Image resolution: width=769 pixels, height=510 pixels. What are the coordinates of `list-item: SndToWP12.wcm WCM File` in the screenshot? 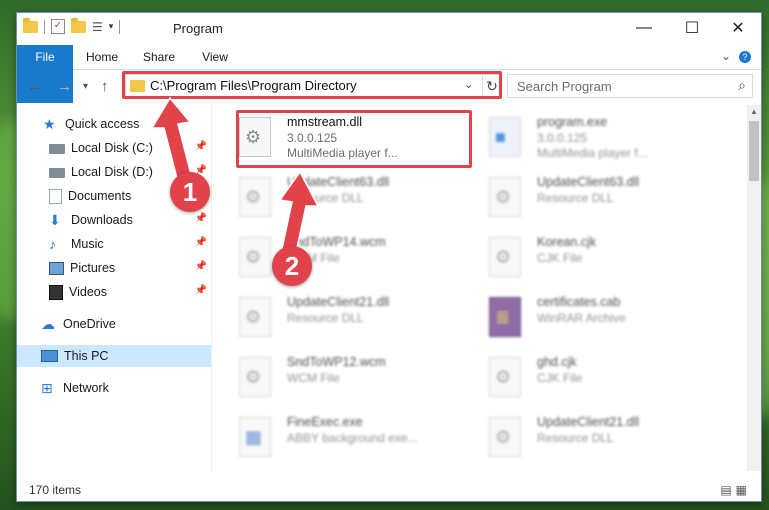 It's located at (337, 378).